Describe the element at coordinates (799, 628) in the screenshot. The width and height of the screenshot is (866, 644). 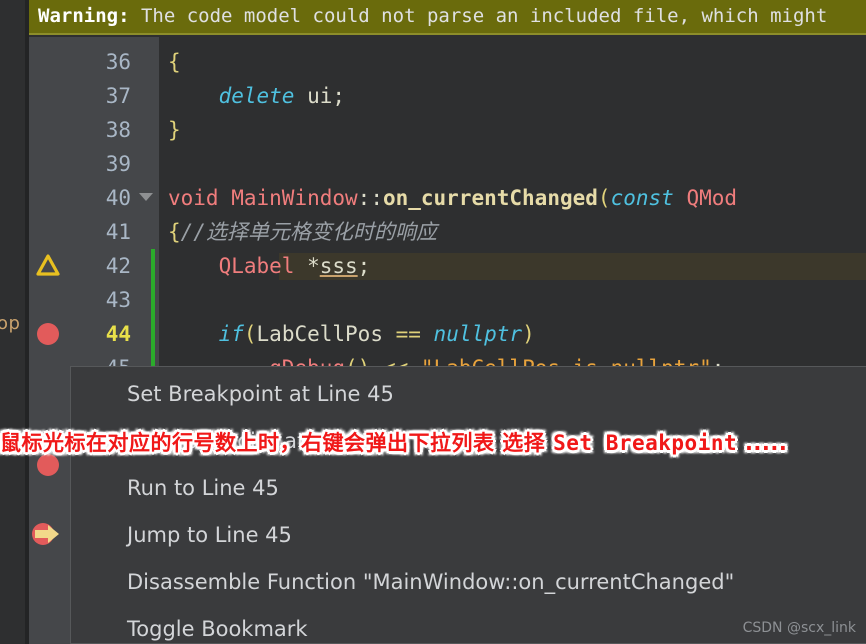
I see `watermark: CSDN @scx_link` at that location.